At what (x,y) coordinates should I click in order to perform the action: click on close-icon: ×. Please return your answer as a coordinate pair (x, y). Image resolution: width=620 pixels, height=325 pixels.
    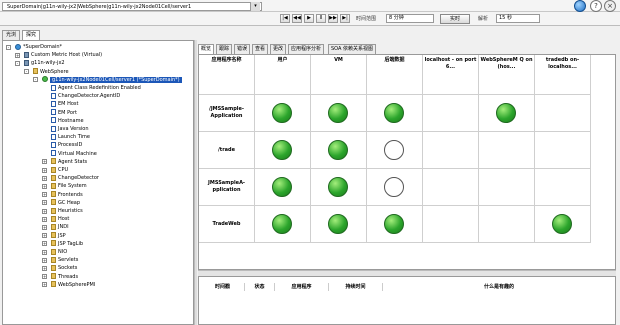
    Looking at the image, I should click on (610, 6).